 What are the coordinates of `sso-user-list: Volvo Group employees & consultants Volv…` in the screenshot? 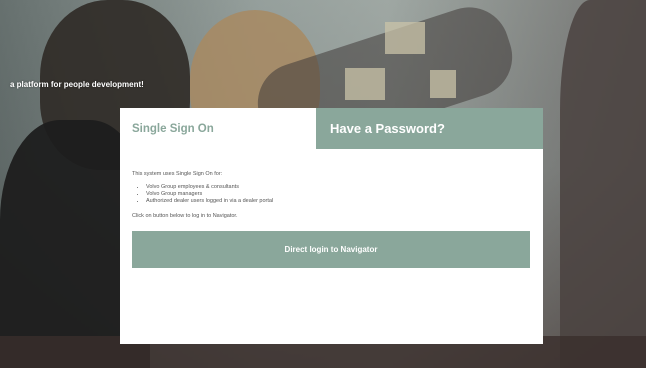 It's located at (331, 194).